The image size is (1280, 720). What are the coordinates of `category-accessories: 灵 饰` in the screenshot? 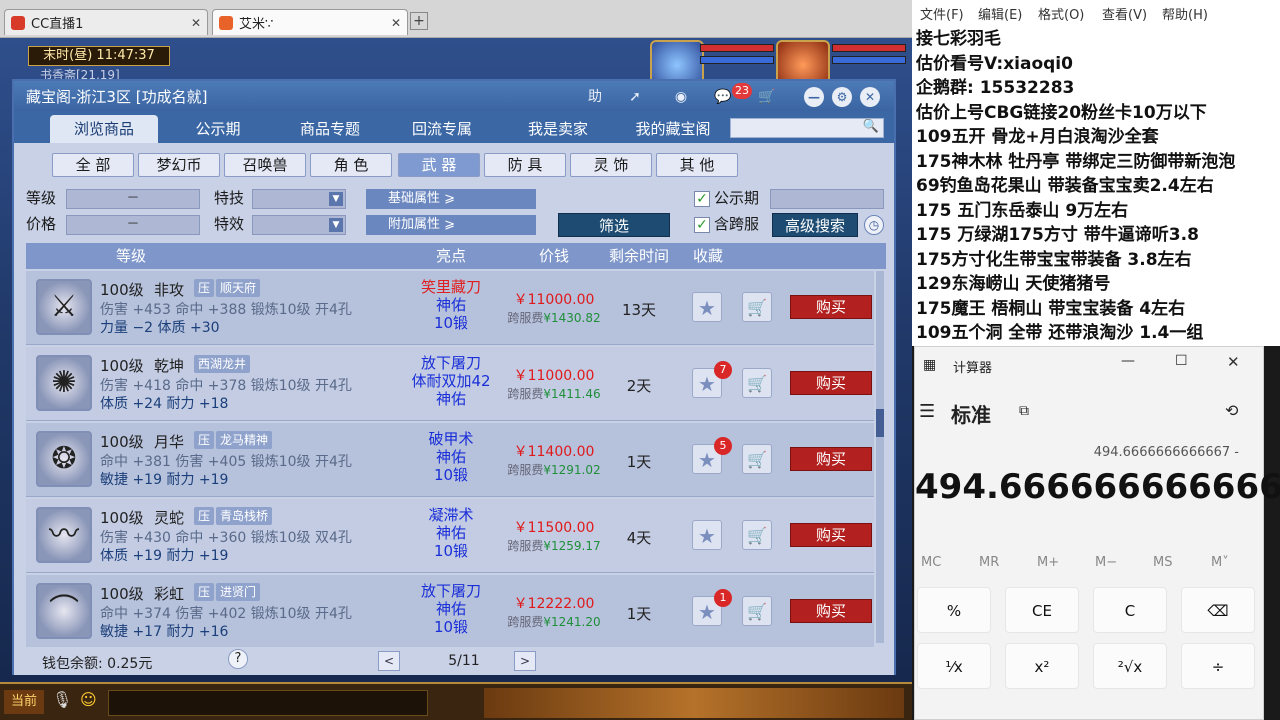 It's located at (611, 165).